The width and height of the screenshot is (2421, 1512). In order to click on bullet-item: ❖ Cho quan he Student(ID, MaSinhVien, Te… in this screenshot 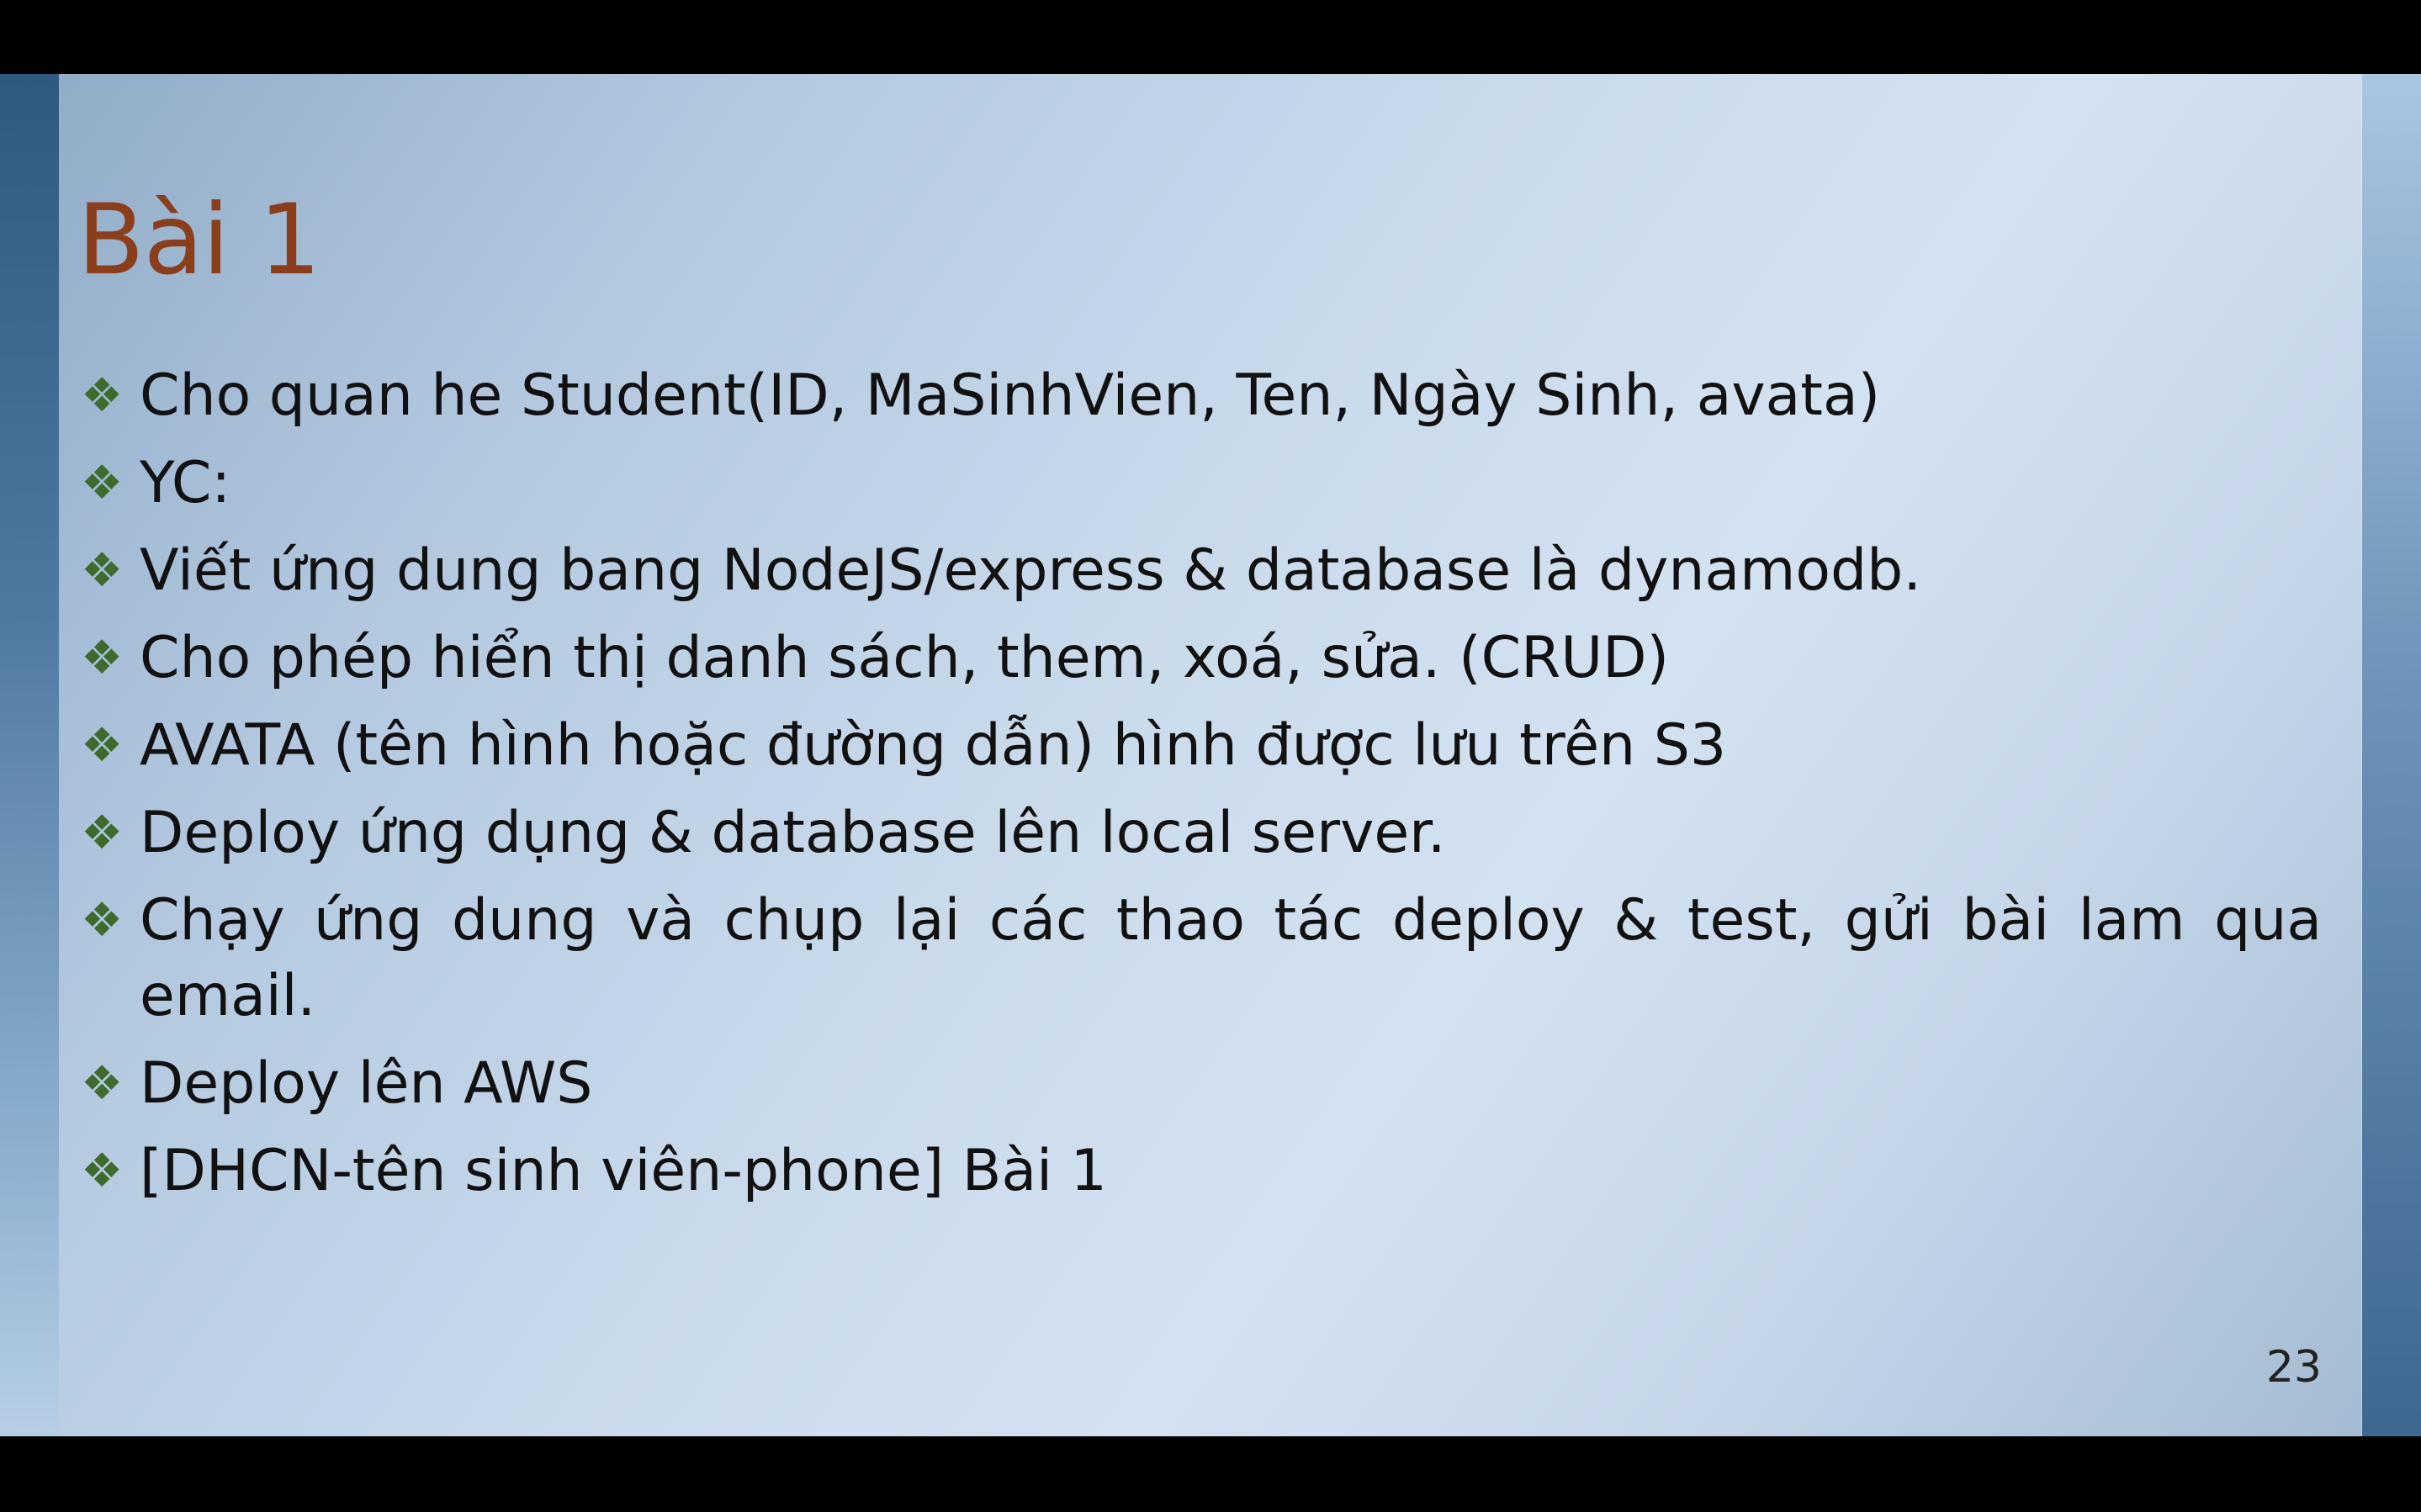, I will do `click(1202, 396)`.